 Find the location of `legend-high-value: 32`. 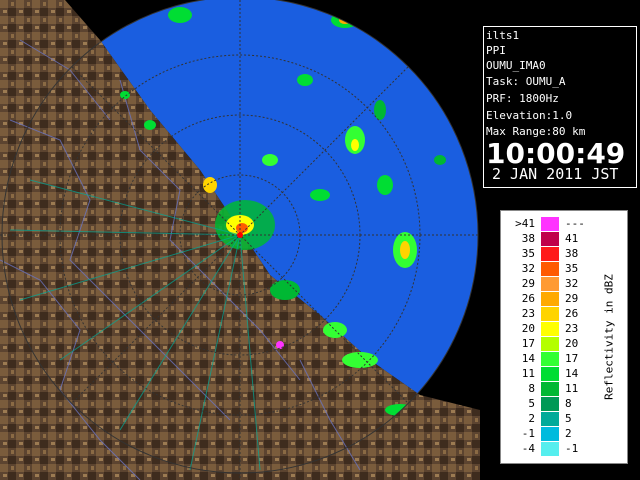

legend-high-value: 32 is located at coordinates (572, 283).